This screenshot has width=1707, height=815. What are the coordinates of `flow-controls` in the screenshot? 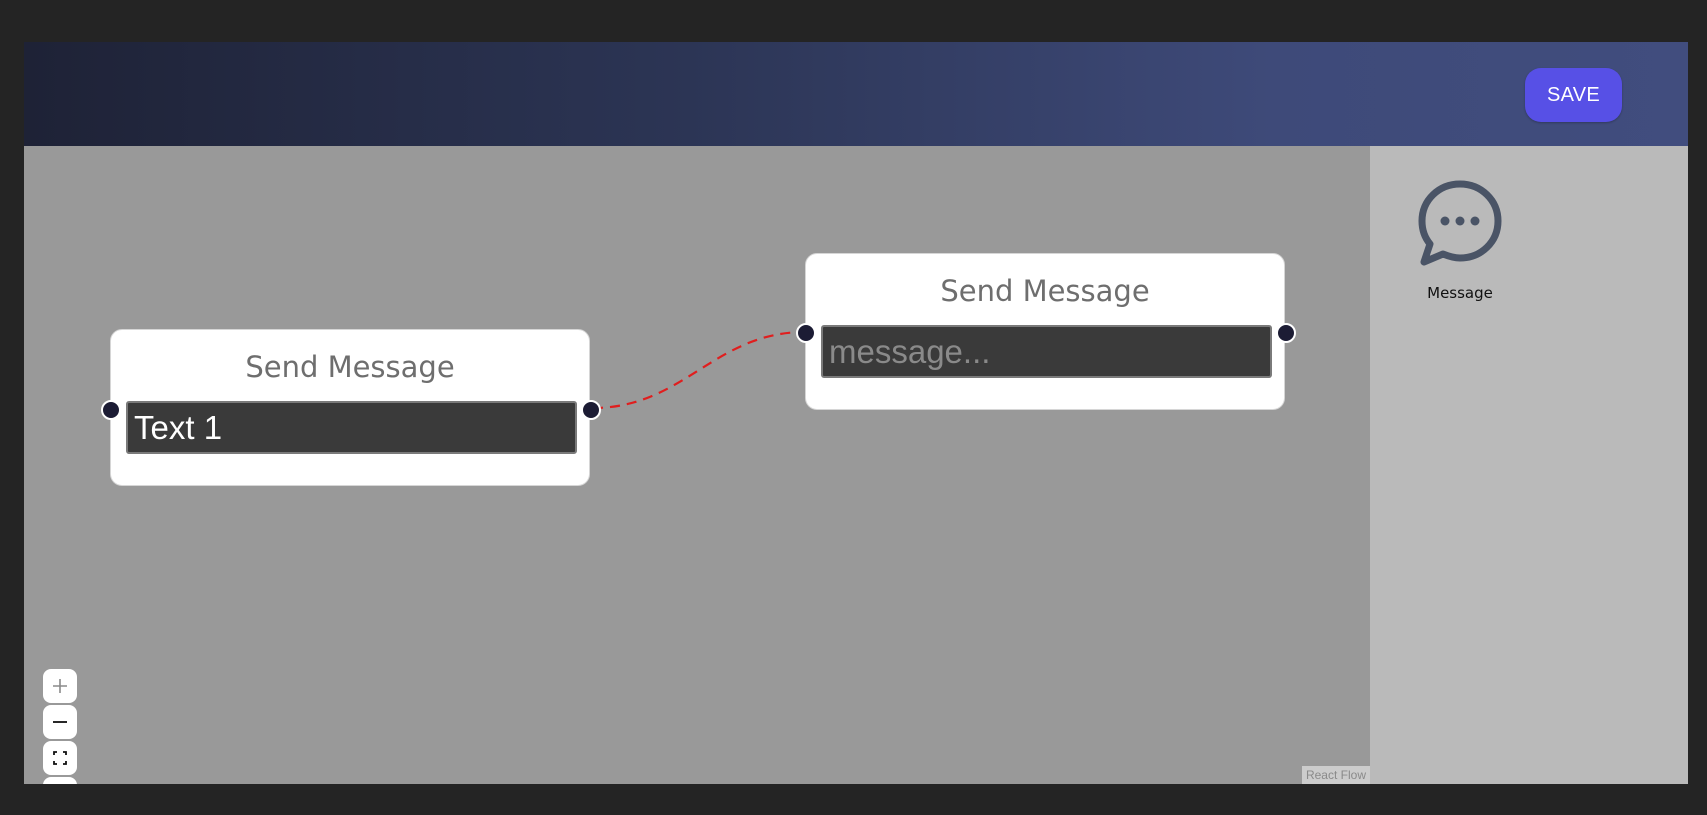 It's located at (60, 726).